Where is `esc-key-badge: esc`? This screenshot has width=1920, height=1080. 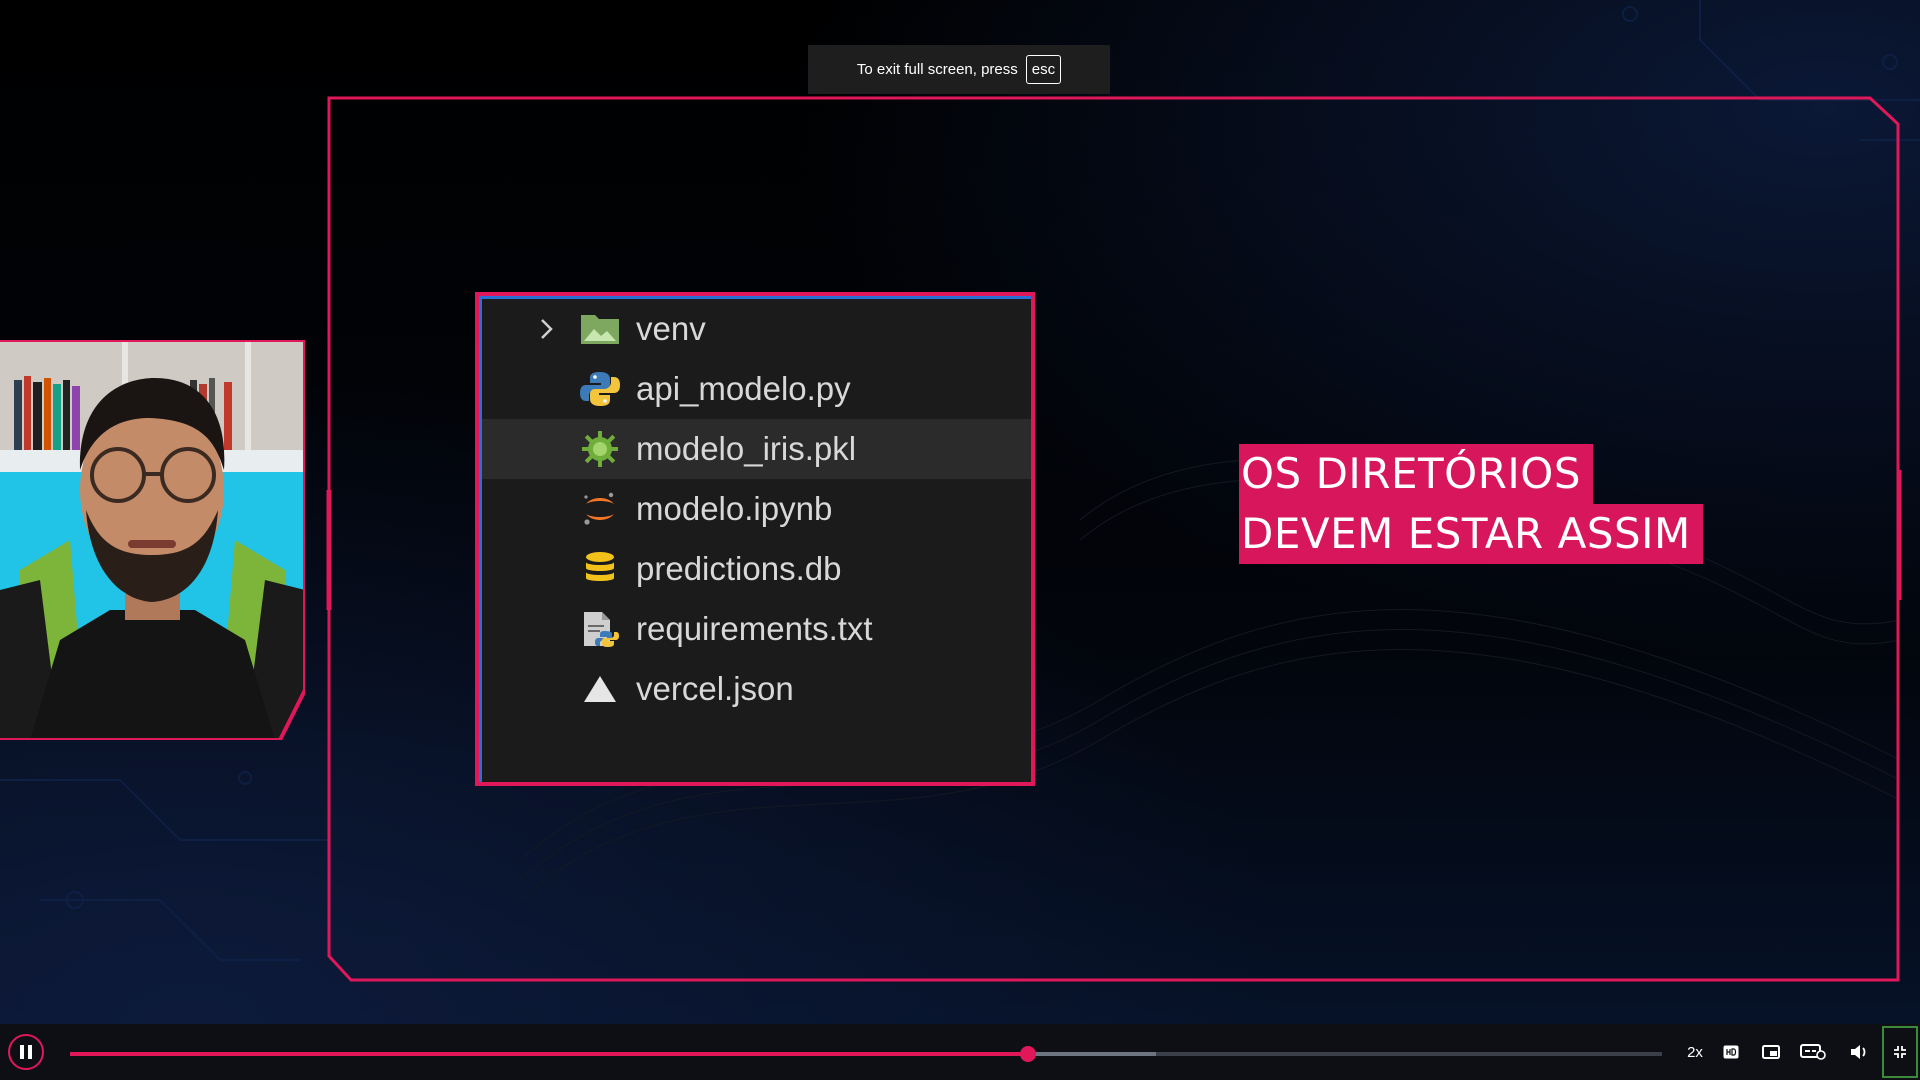
esc-key-badge: esc is located at coordinates (1043, 69).